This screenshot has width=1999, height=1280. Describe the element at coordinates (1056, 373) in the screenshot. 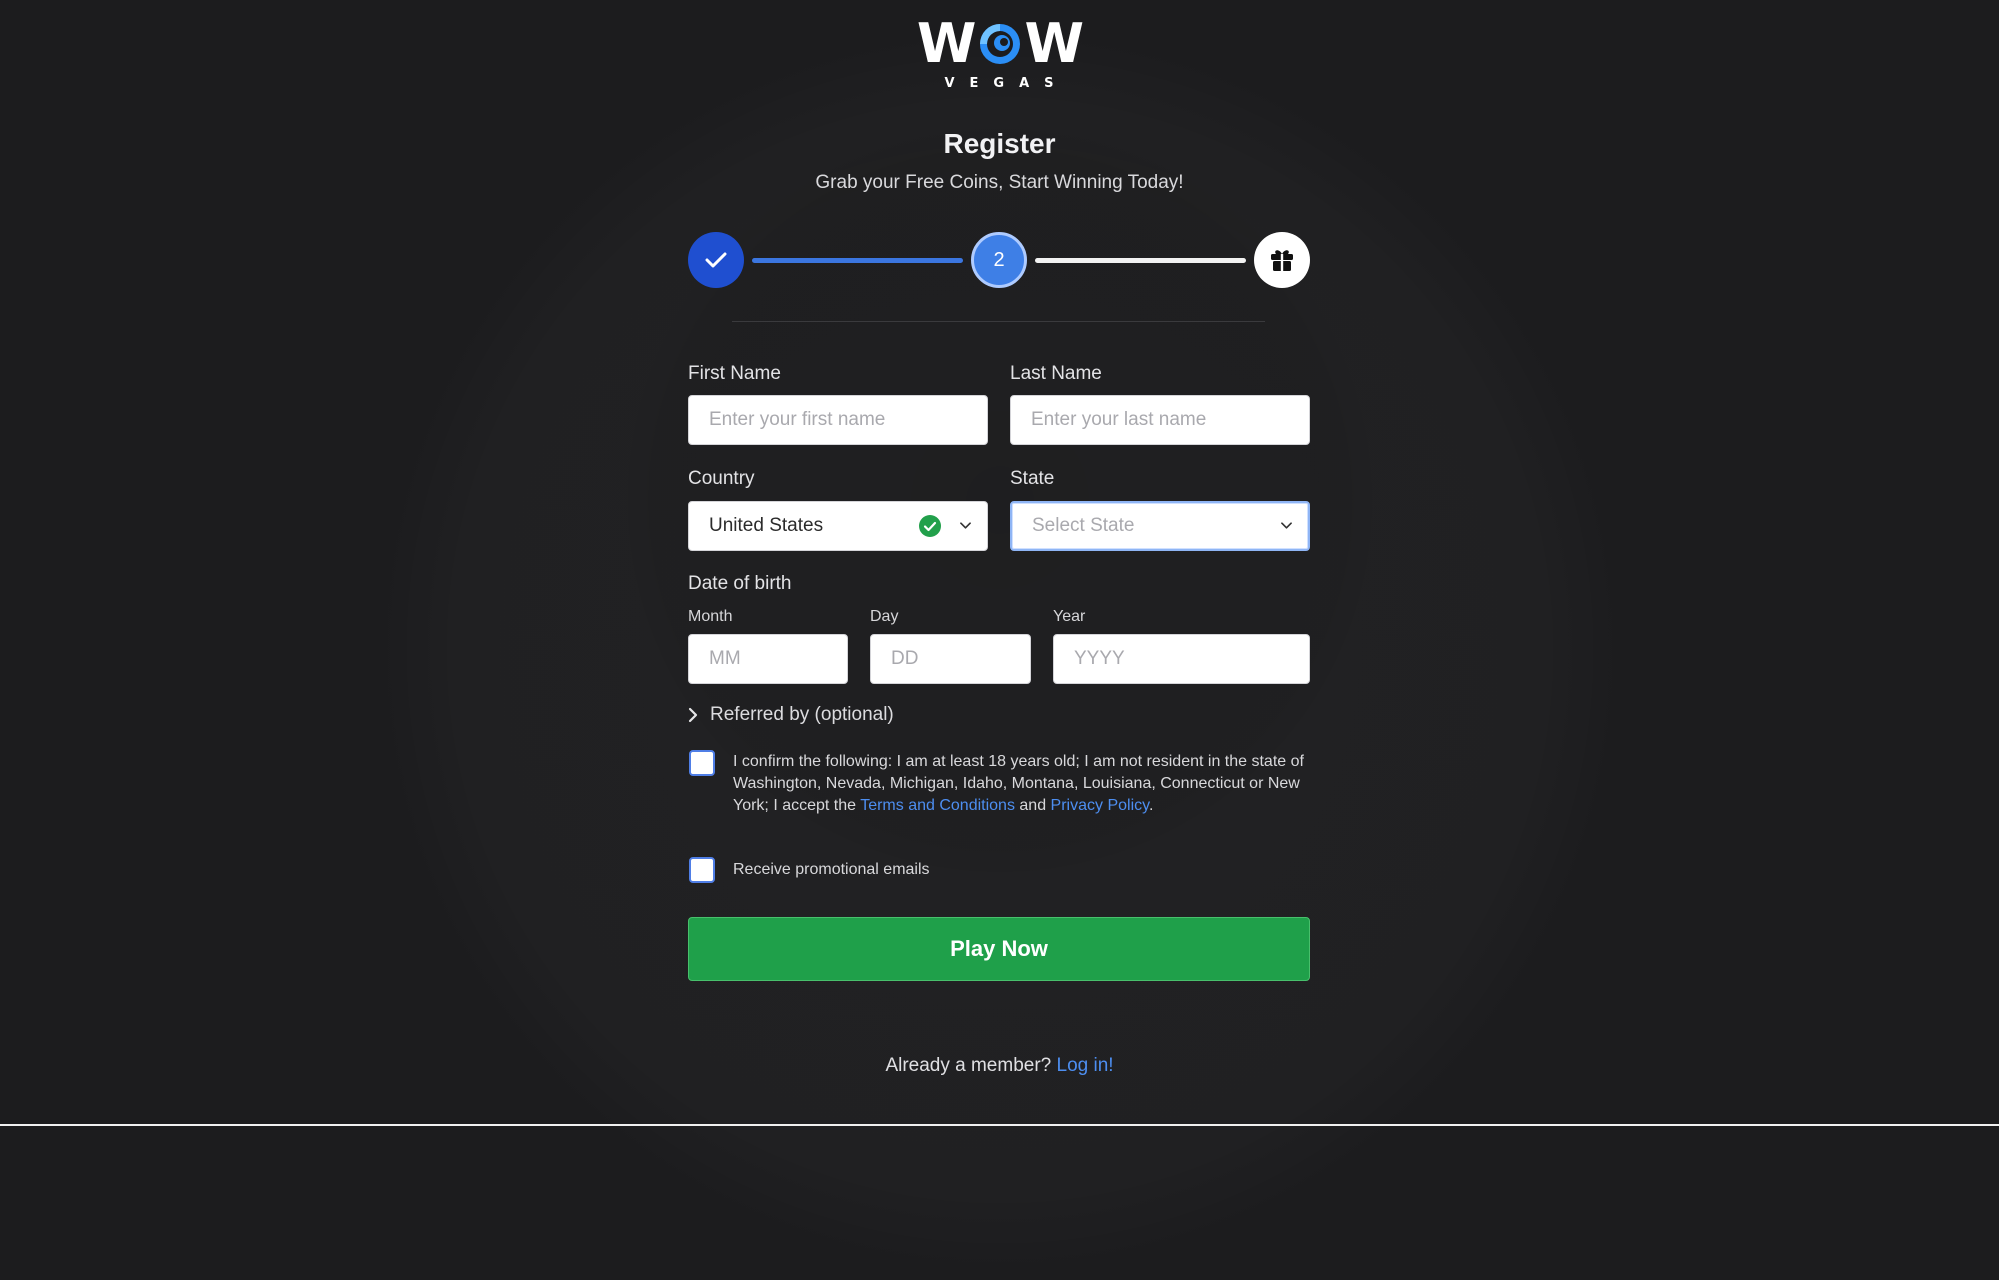

I see `last-name-label: Last Name` at that location.